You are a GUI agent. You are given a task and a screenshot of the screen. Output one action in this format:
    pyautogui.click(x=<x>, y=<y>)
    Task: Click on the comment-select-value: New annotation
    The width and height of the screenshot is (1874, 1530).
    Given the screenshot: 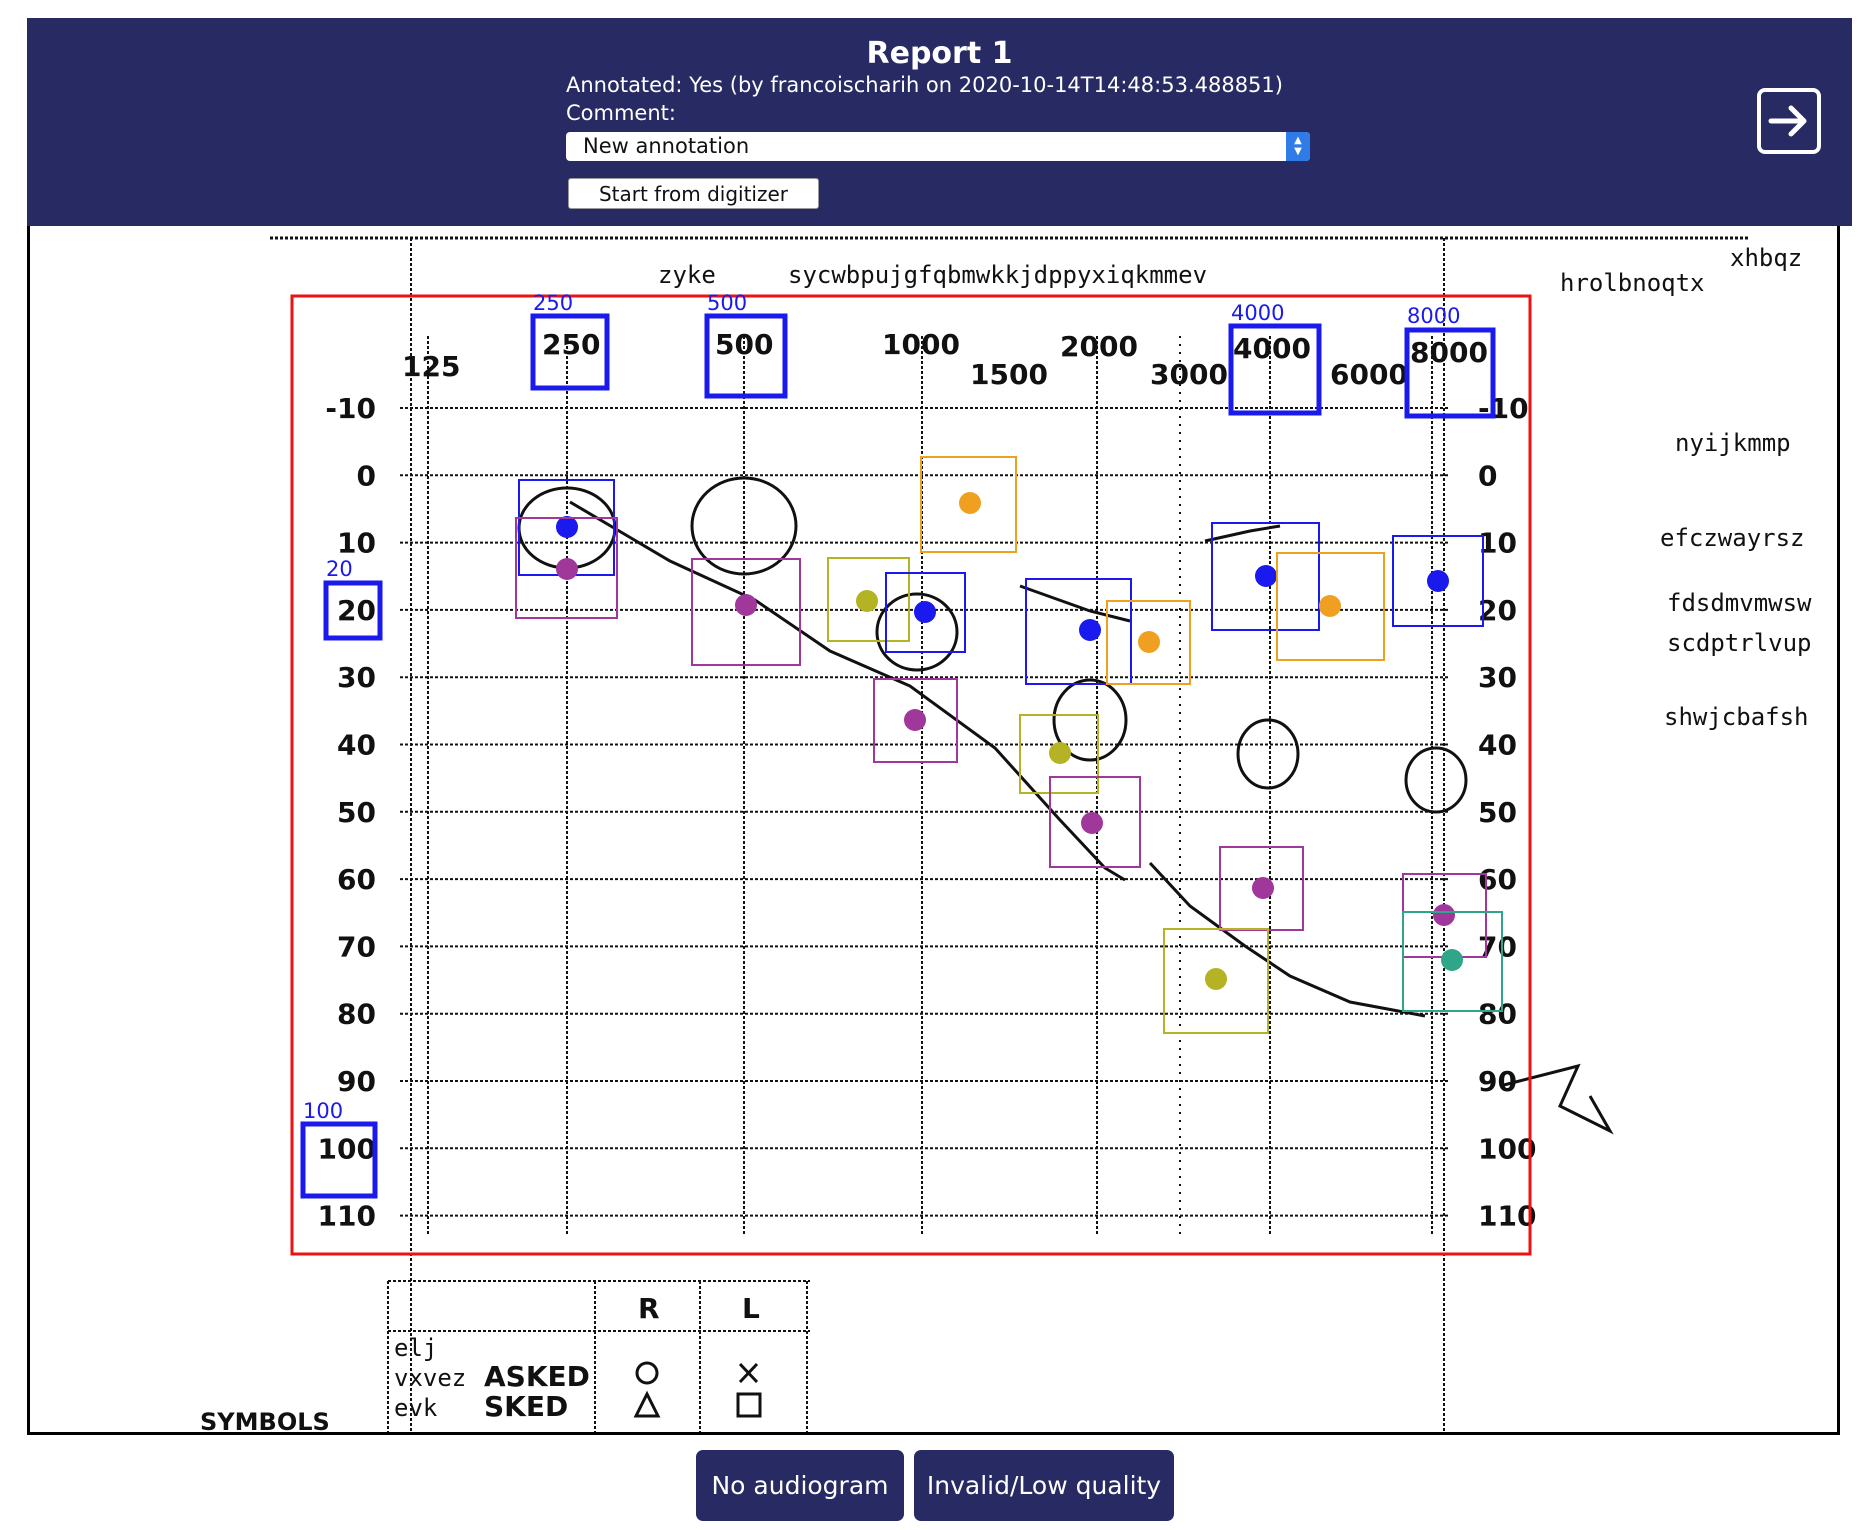 What is the action you would take?
    pyautogui.click(x=666, y=146)
    